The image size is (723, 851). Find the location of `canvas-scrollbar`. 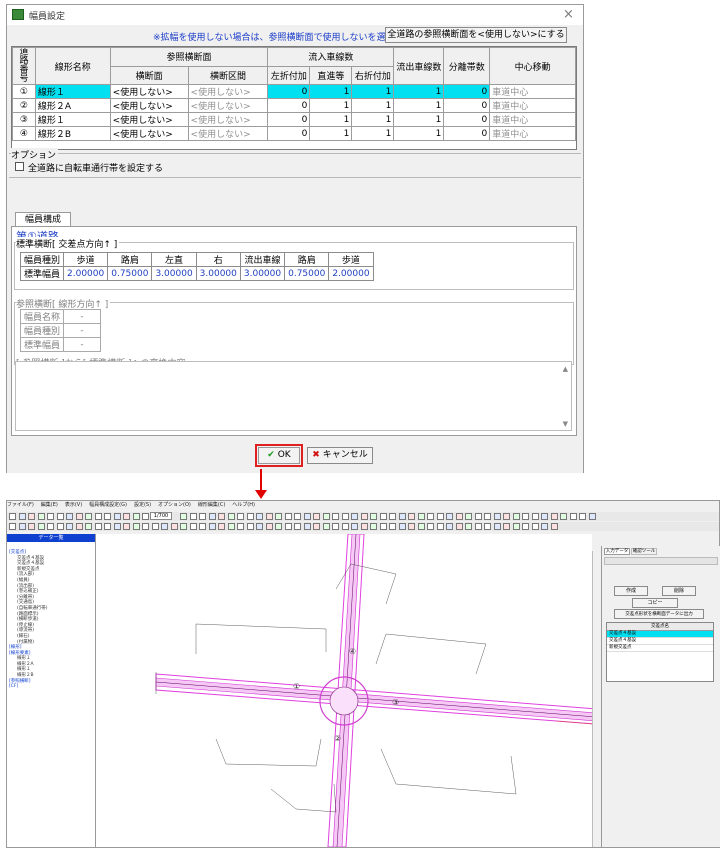

canvas-scrollbar is located at coordinates (596, 699).